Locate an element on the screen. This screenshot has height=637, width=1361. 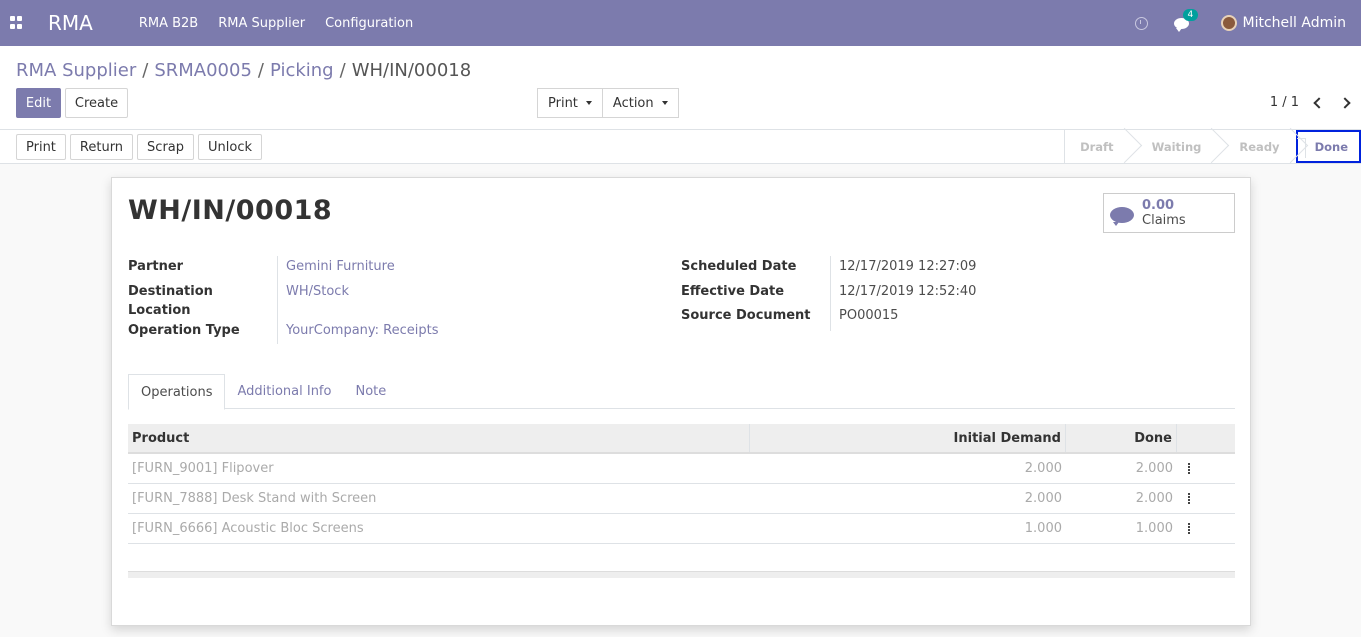
print-dropdown-label: Print is located at coordinates (563, 103).